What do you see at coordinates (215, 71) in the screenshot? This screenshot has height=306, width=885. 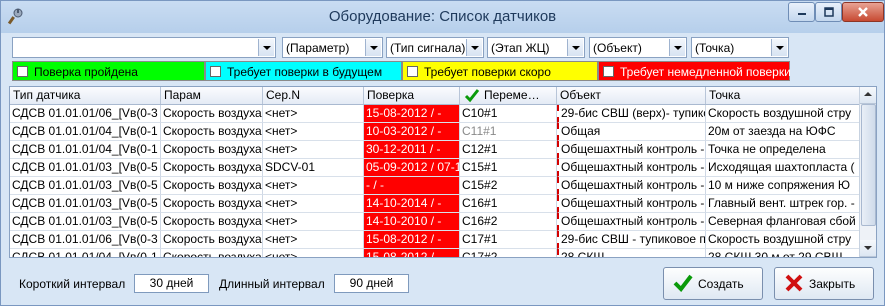 I see `legend-future-checkbox` at bounding box center [215, 71].